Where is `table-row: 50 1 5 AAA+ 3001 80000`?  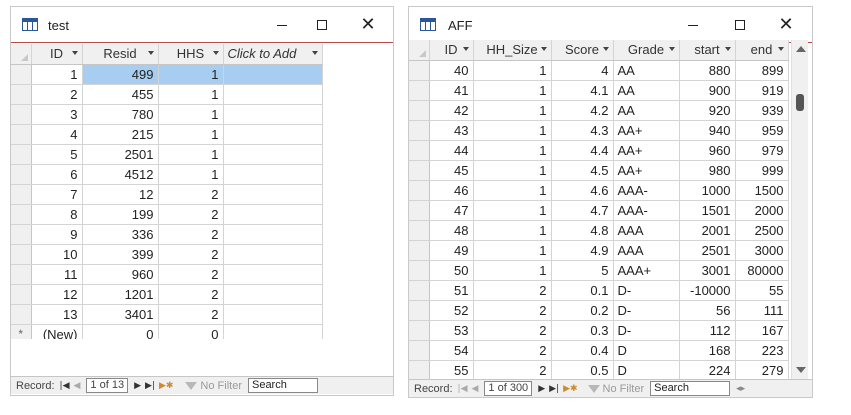 table-row: 50 1 5 AAA+ 3001 80000 is located at coordinates (599, 270).